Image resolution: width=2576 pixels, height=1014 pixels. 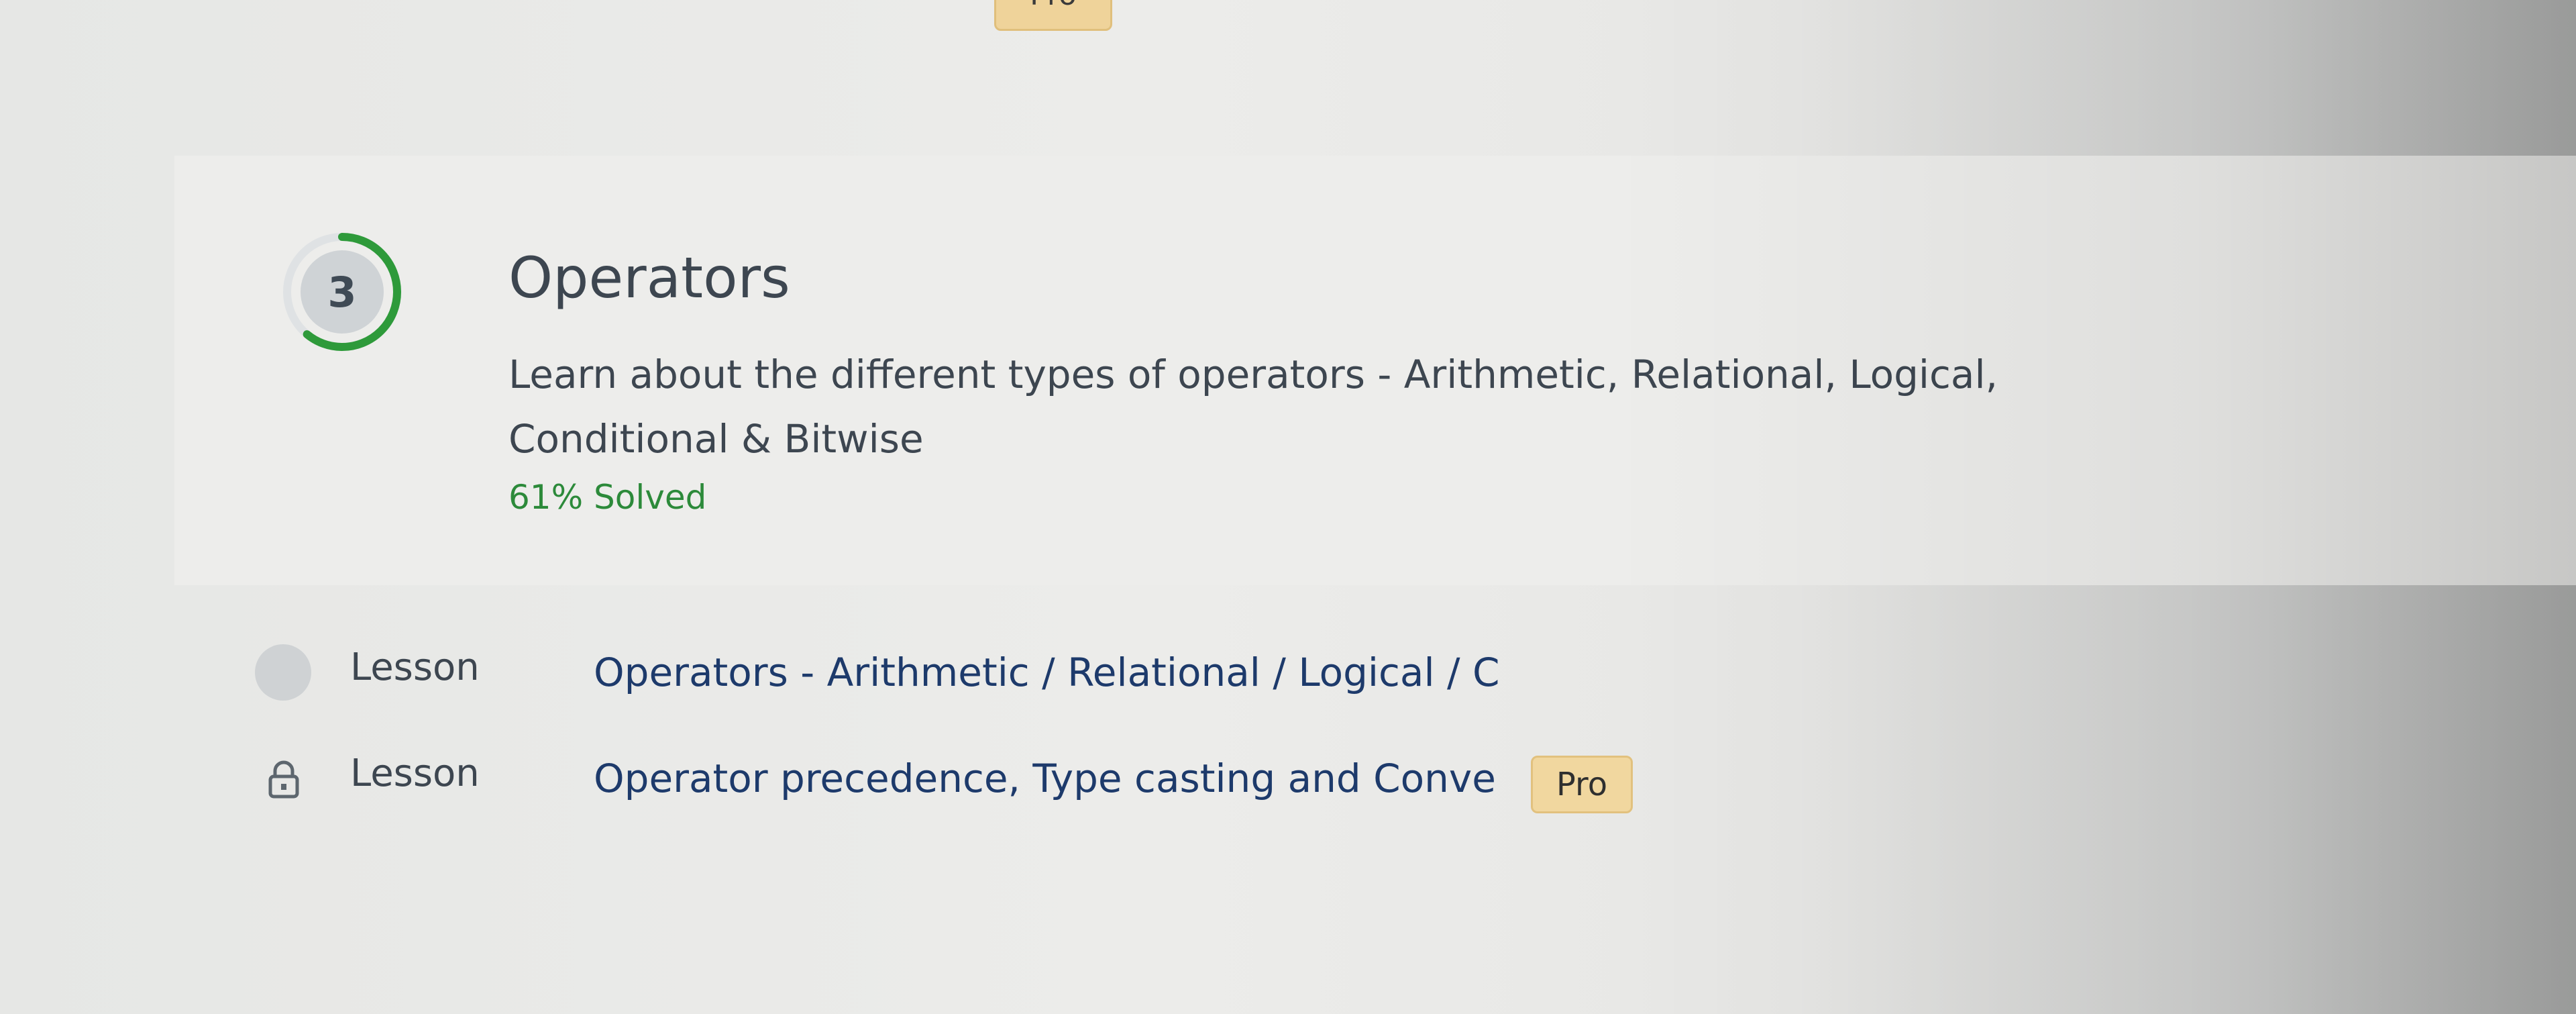 I want to click on incomplete-circle-icon, so click(x=283, y=672).